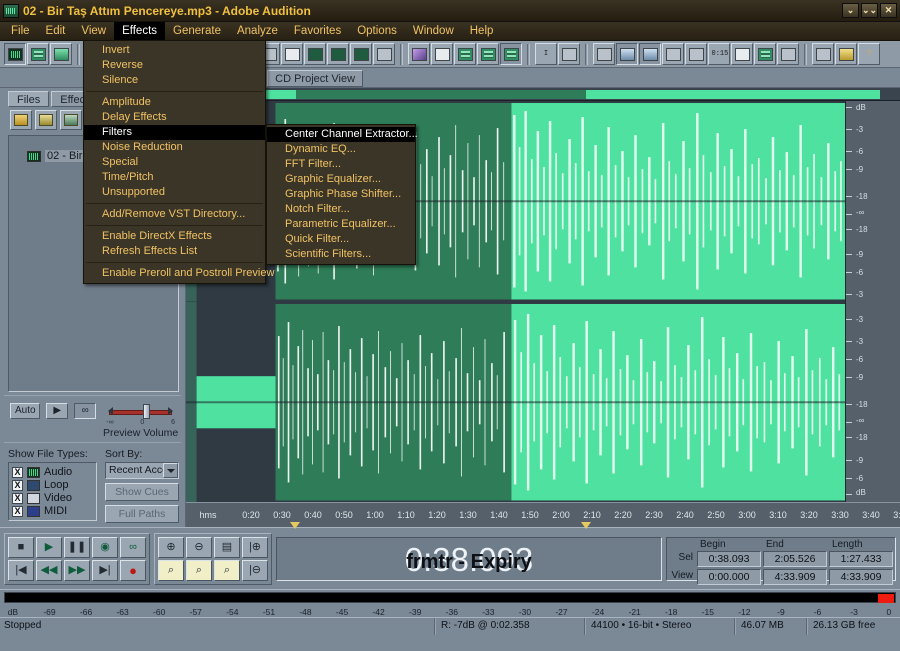 Image resolution: width=900 pixels, height=651 pixels. I want to click on pause-button: ❚❚, so click(77, 547).